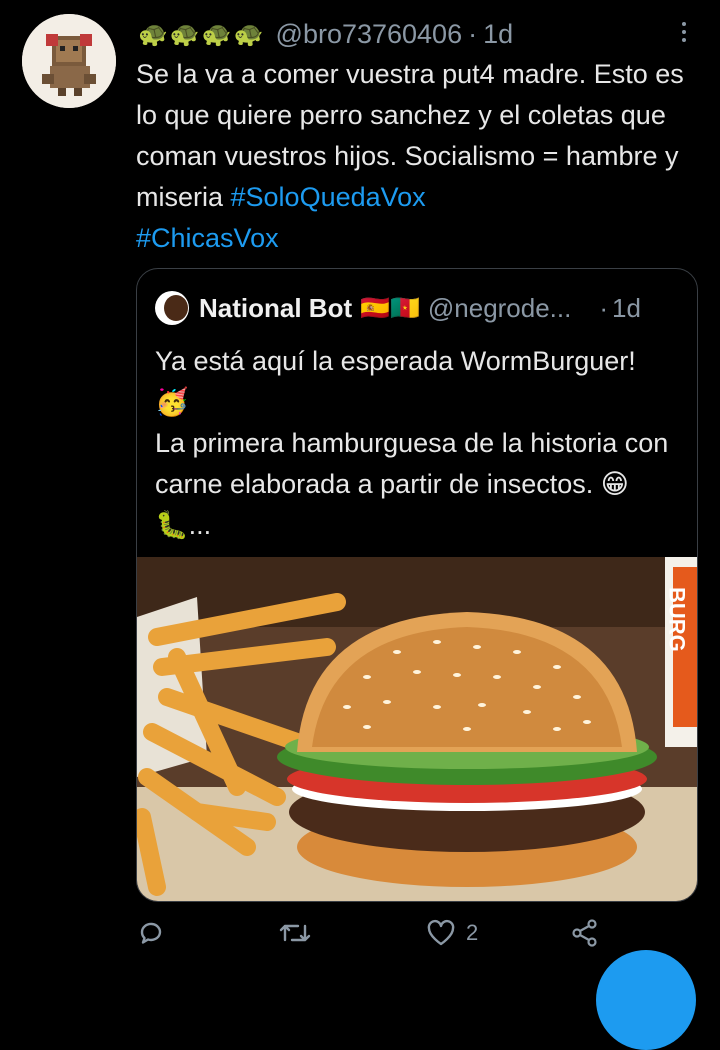 This screenshot has width=720, height=1050. Describe the element at coordinates (677, 619) in the screenshot. I see `cup-logo-text: BURG` at that location.